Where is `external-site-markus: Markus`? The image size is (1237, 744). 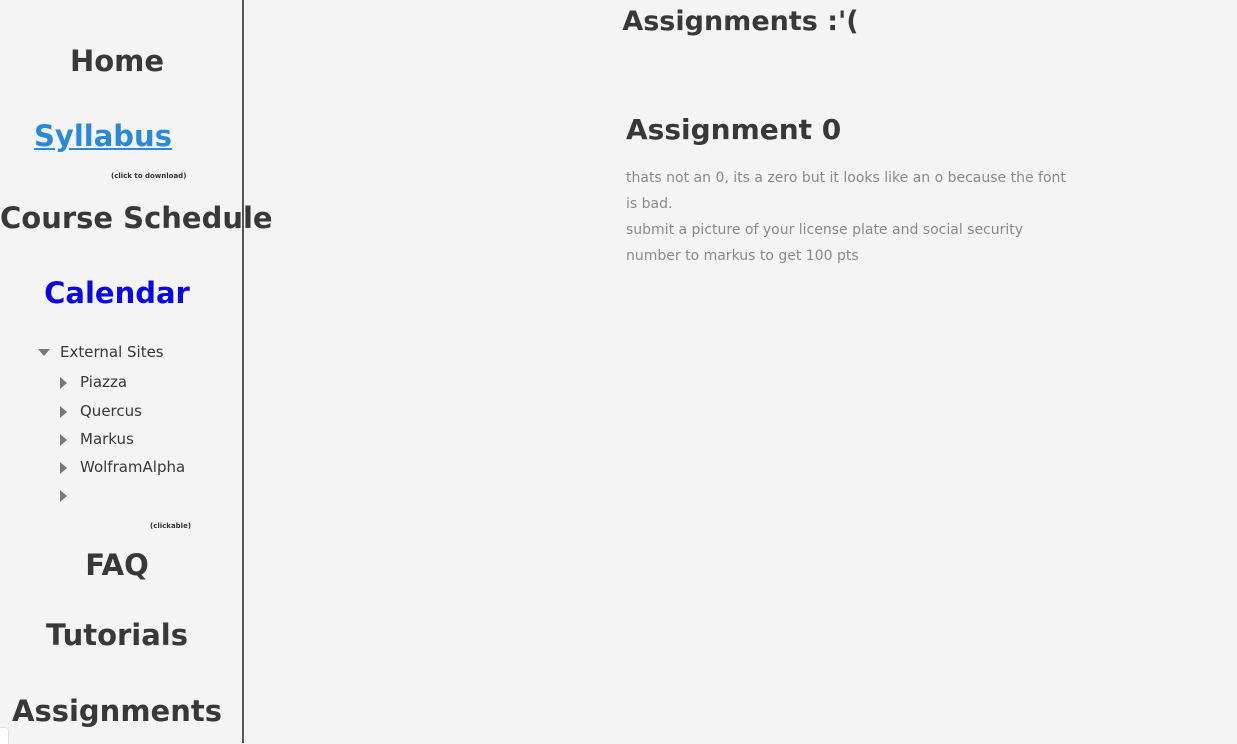
external-site-markus: Markus is located at coordinates (96, 439).